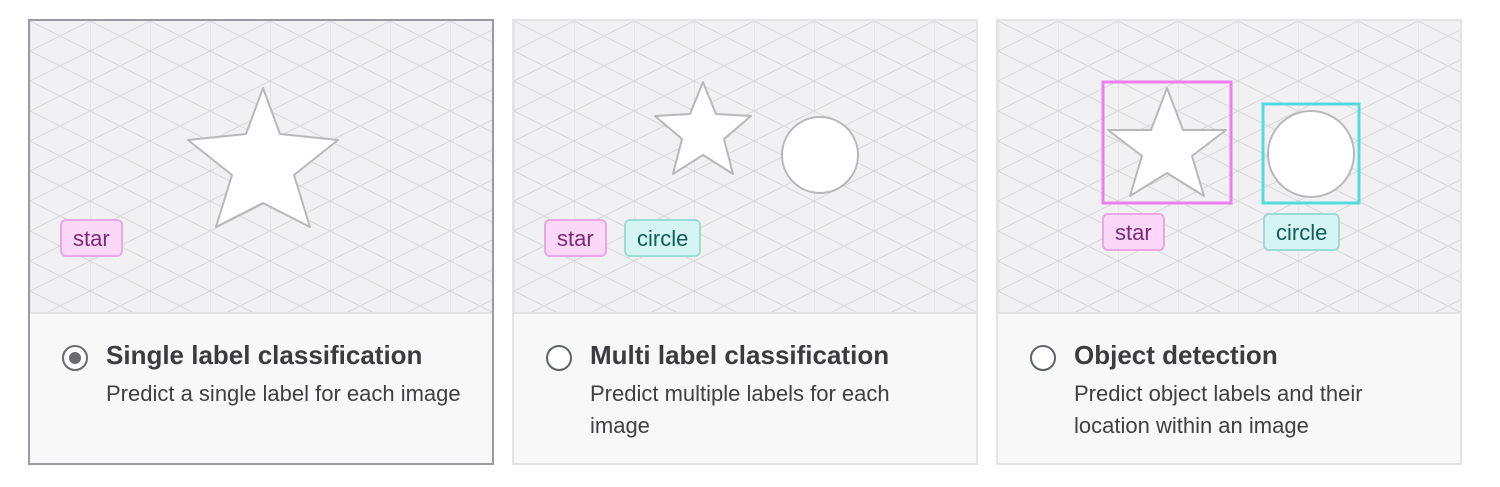 Image resolution: width=1500 pixels, height=487 pixels. Describe the element at coordinates (740, 355) in the screenshot. I see `option-title: Multi label classification` at that location.